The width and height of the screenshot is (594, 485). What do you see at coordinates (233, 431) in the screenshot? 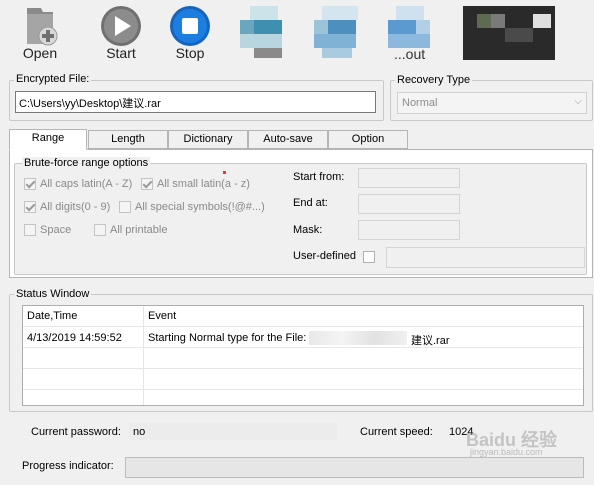
I see `current-password-field` at bounding box center [233, 431].